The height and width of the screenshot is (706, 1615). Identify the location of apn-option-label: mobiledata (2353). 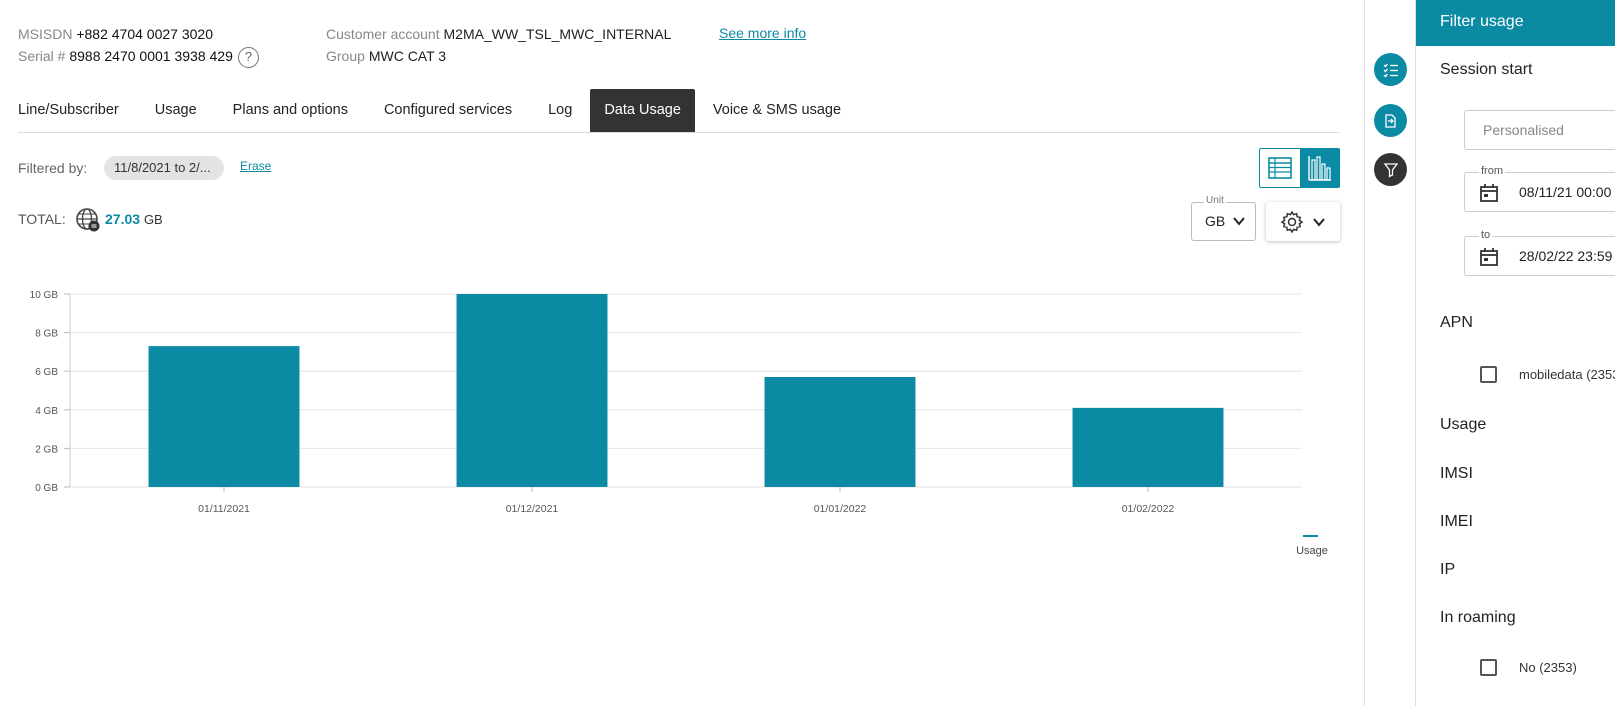
(1567, 374).